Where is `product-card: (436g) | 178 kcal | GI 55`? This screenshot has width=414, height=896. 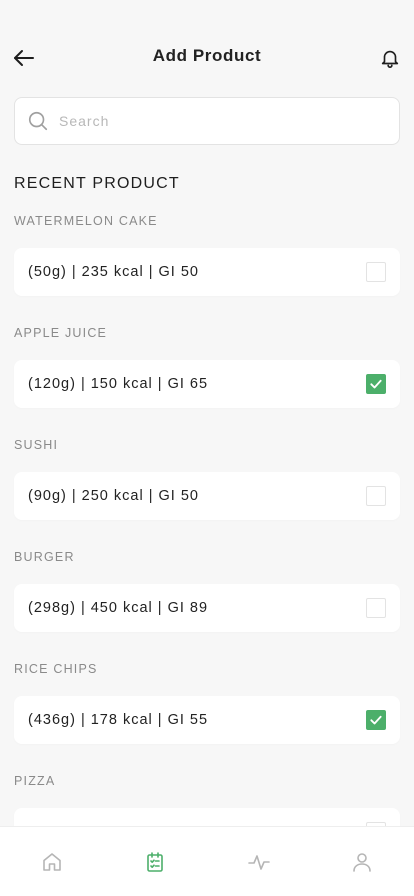
product-card: (436g) | 178 kcal | GI 55 is located at coordinates (207, 720).